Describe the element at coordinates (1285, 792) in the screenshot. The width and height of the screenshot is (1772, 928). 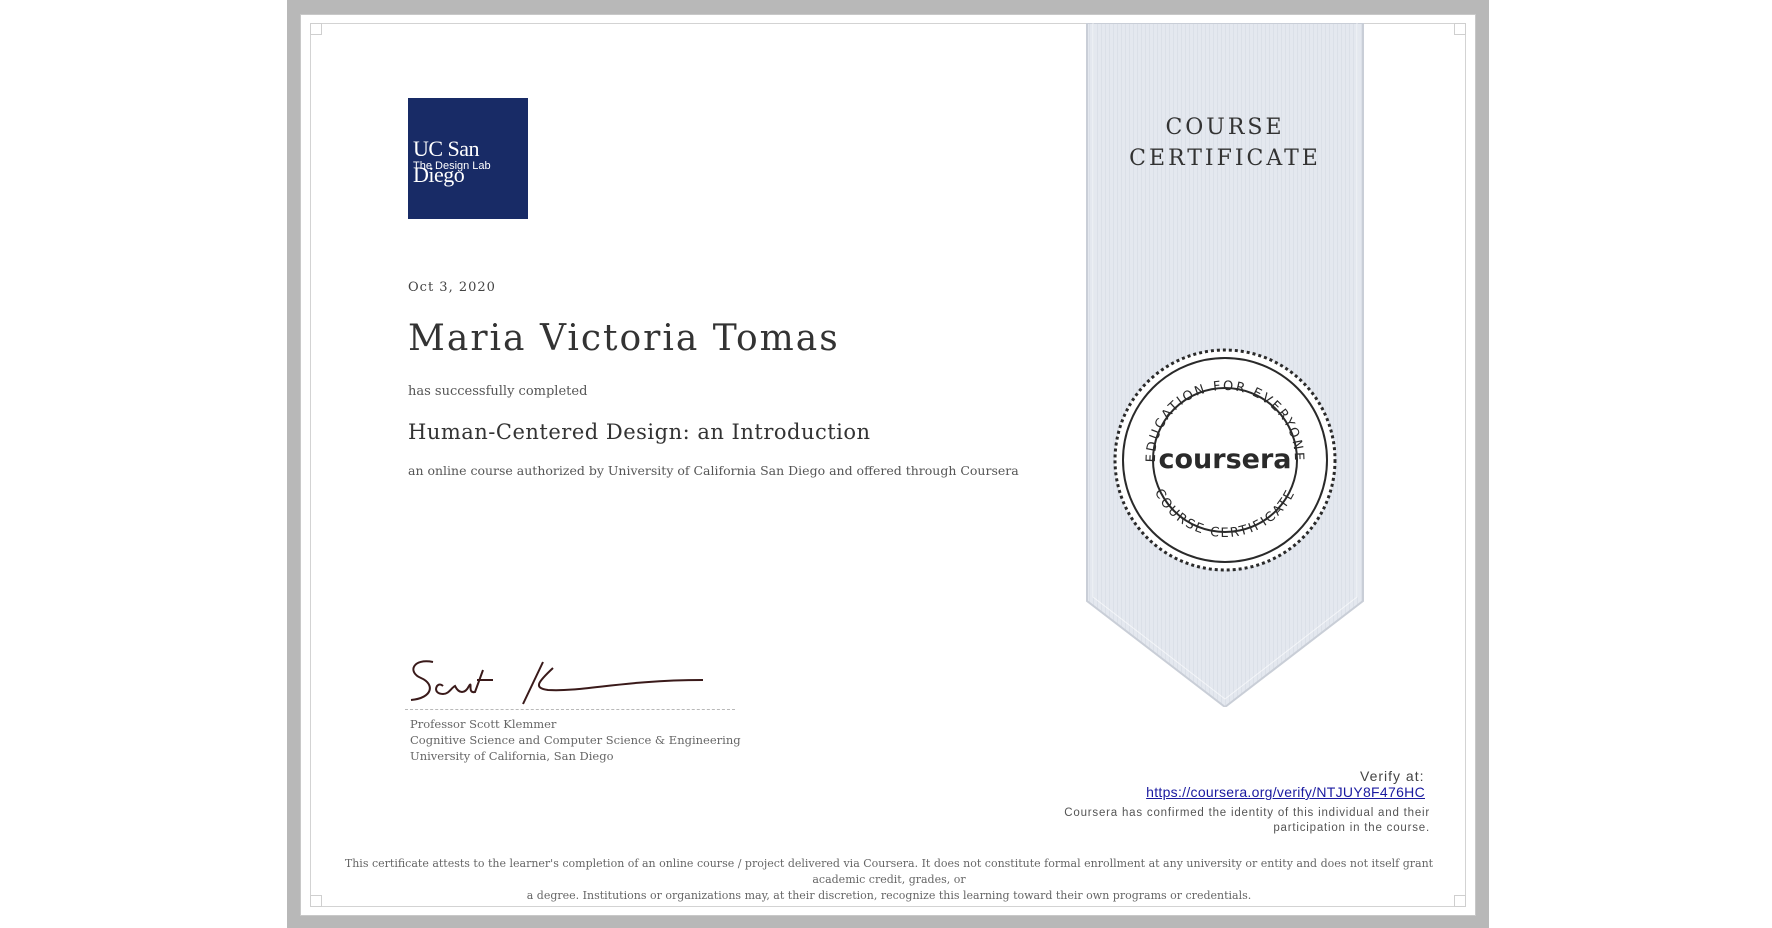
I see `verify-link: https://coursera.org/verify/NTJUY8F476HC` at that location.